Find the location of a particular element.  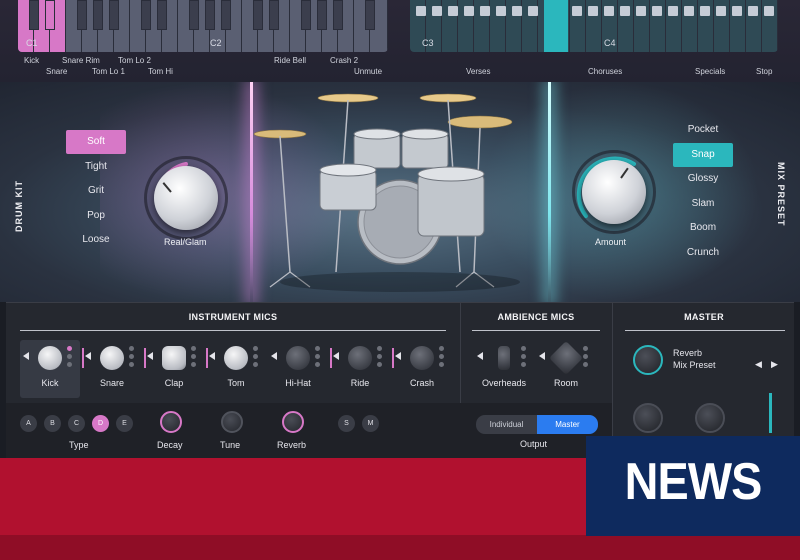

clap-hands-icon is located at coordinates (174, 358).